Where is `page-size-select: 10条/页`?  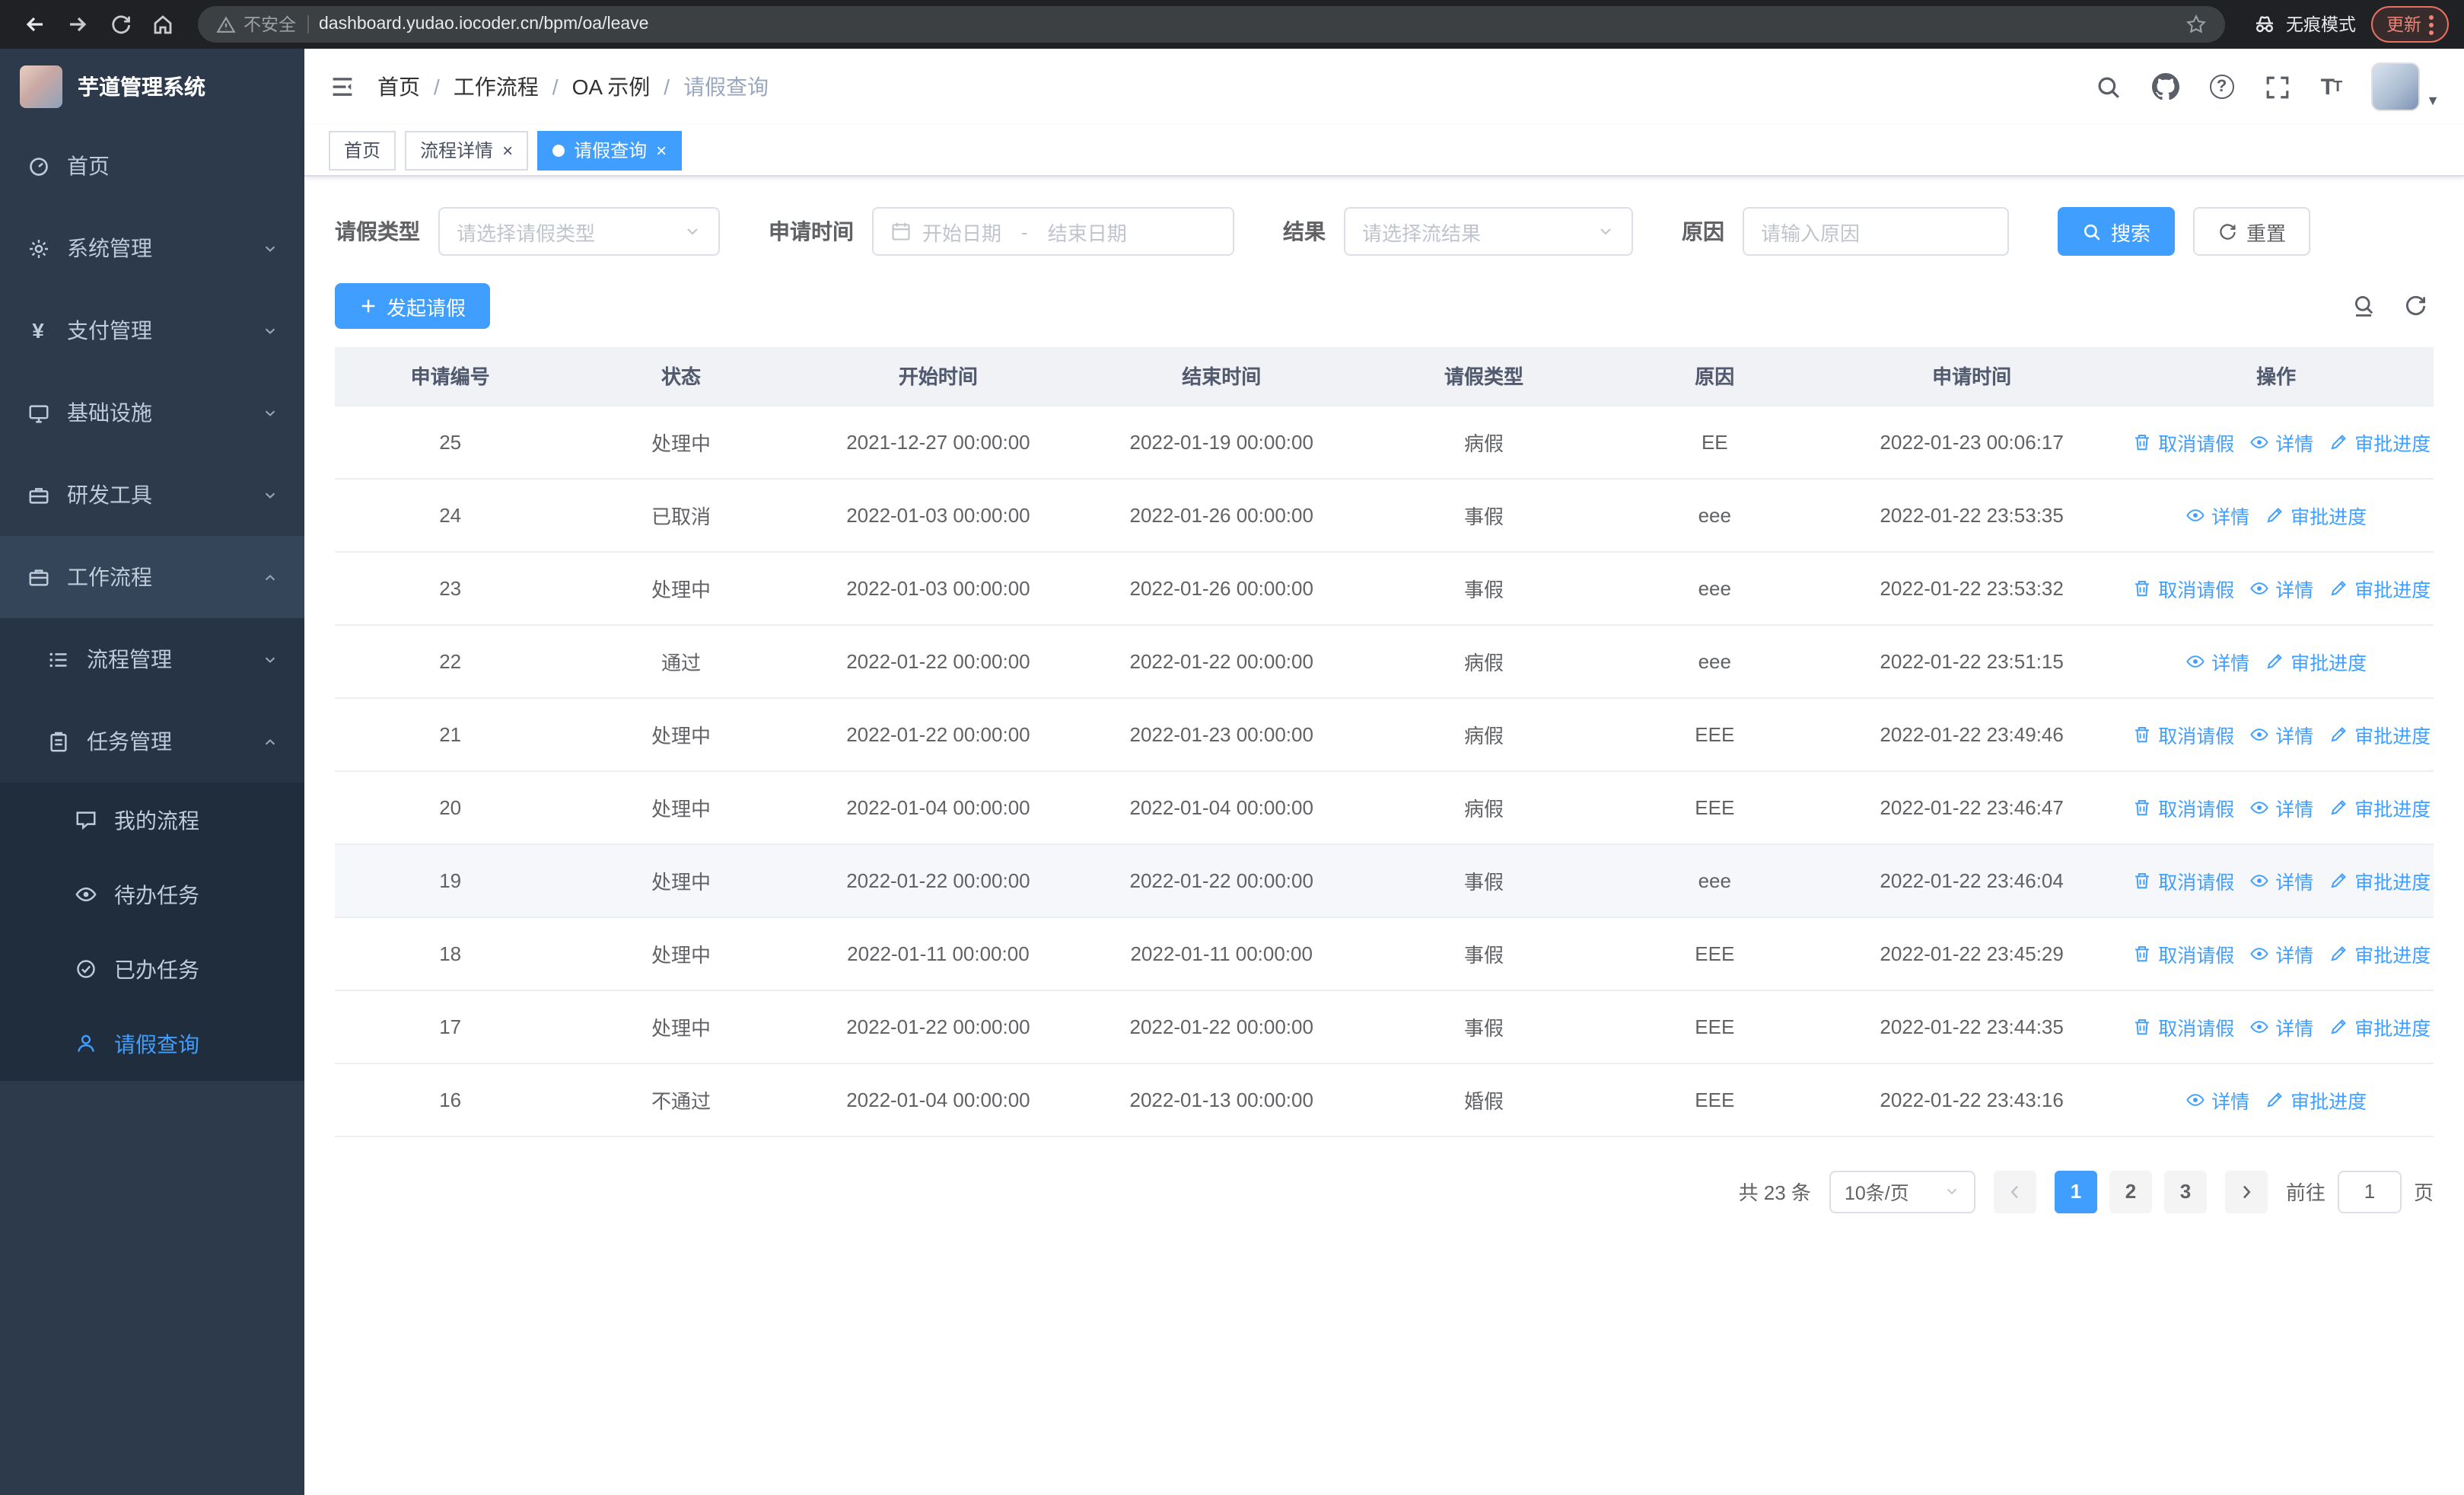 page-size-select: 10条/页 is located at coordinates (1902, 1191).